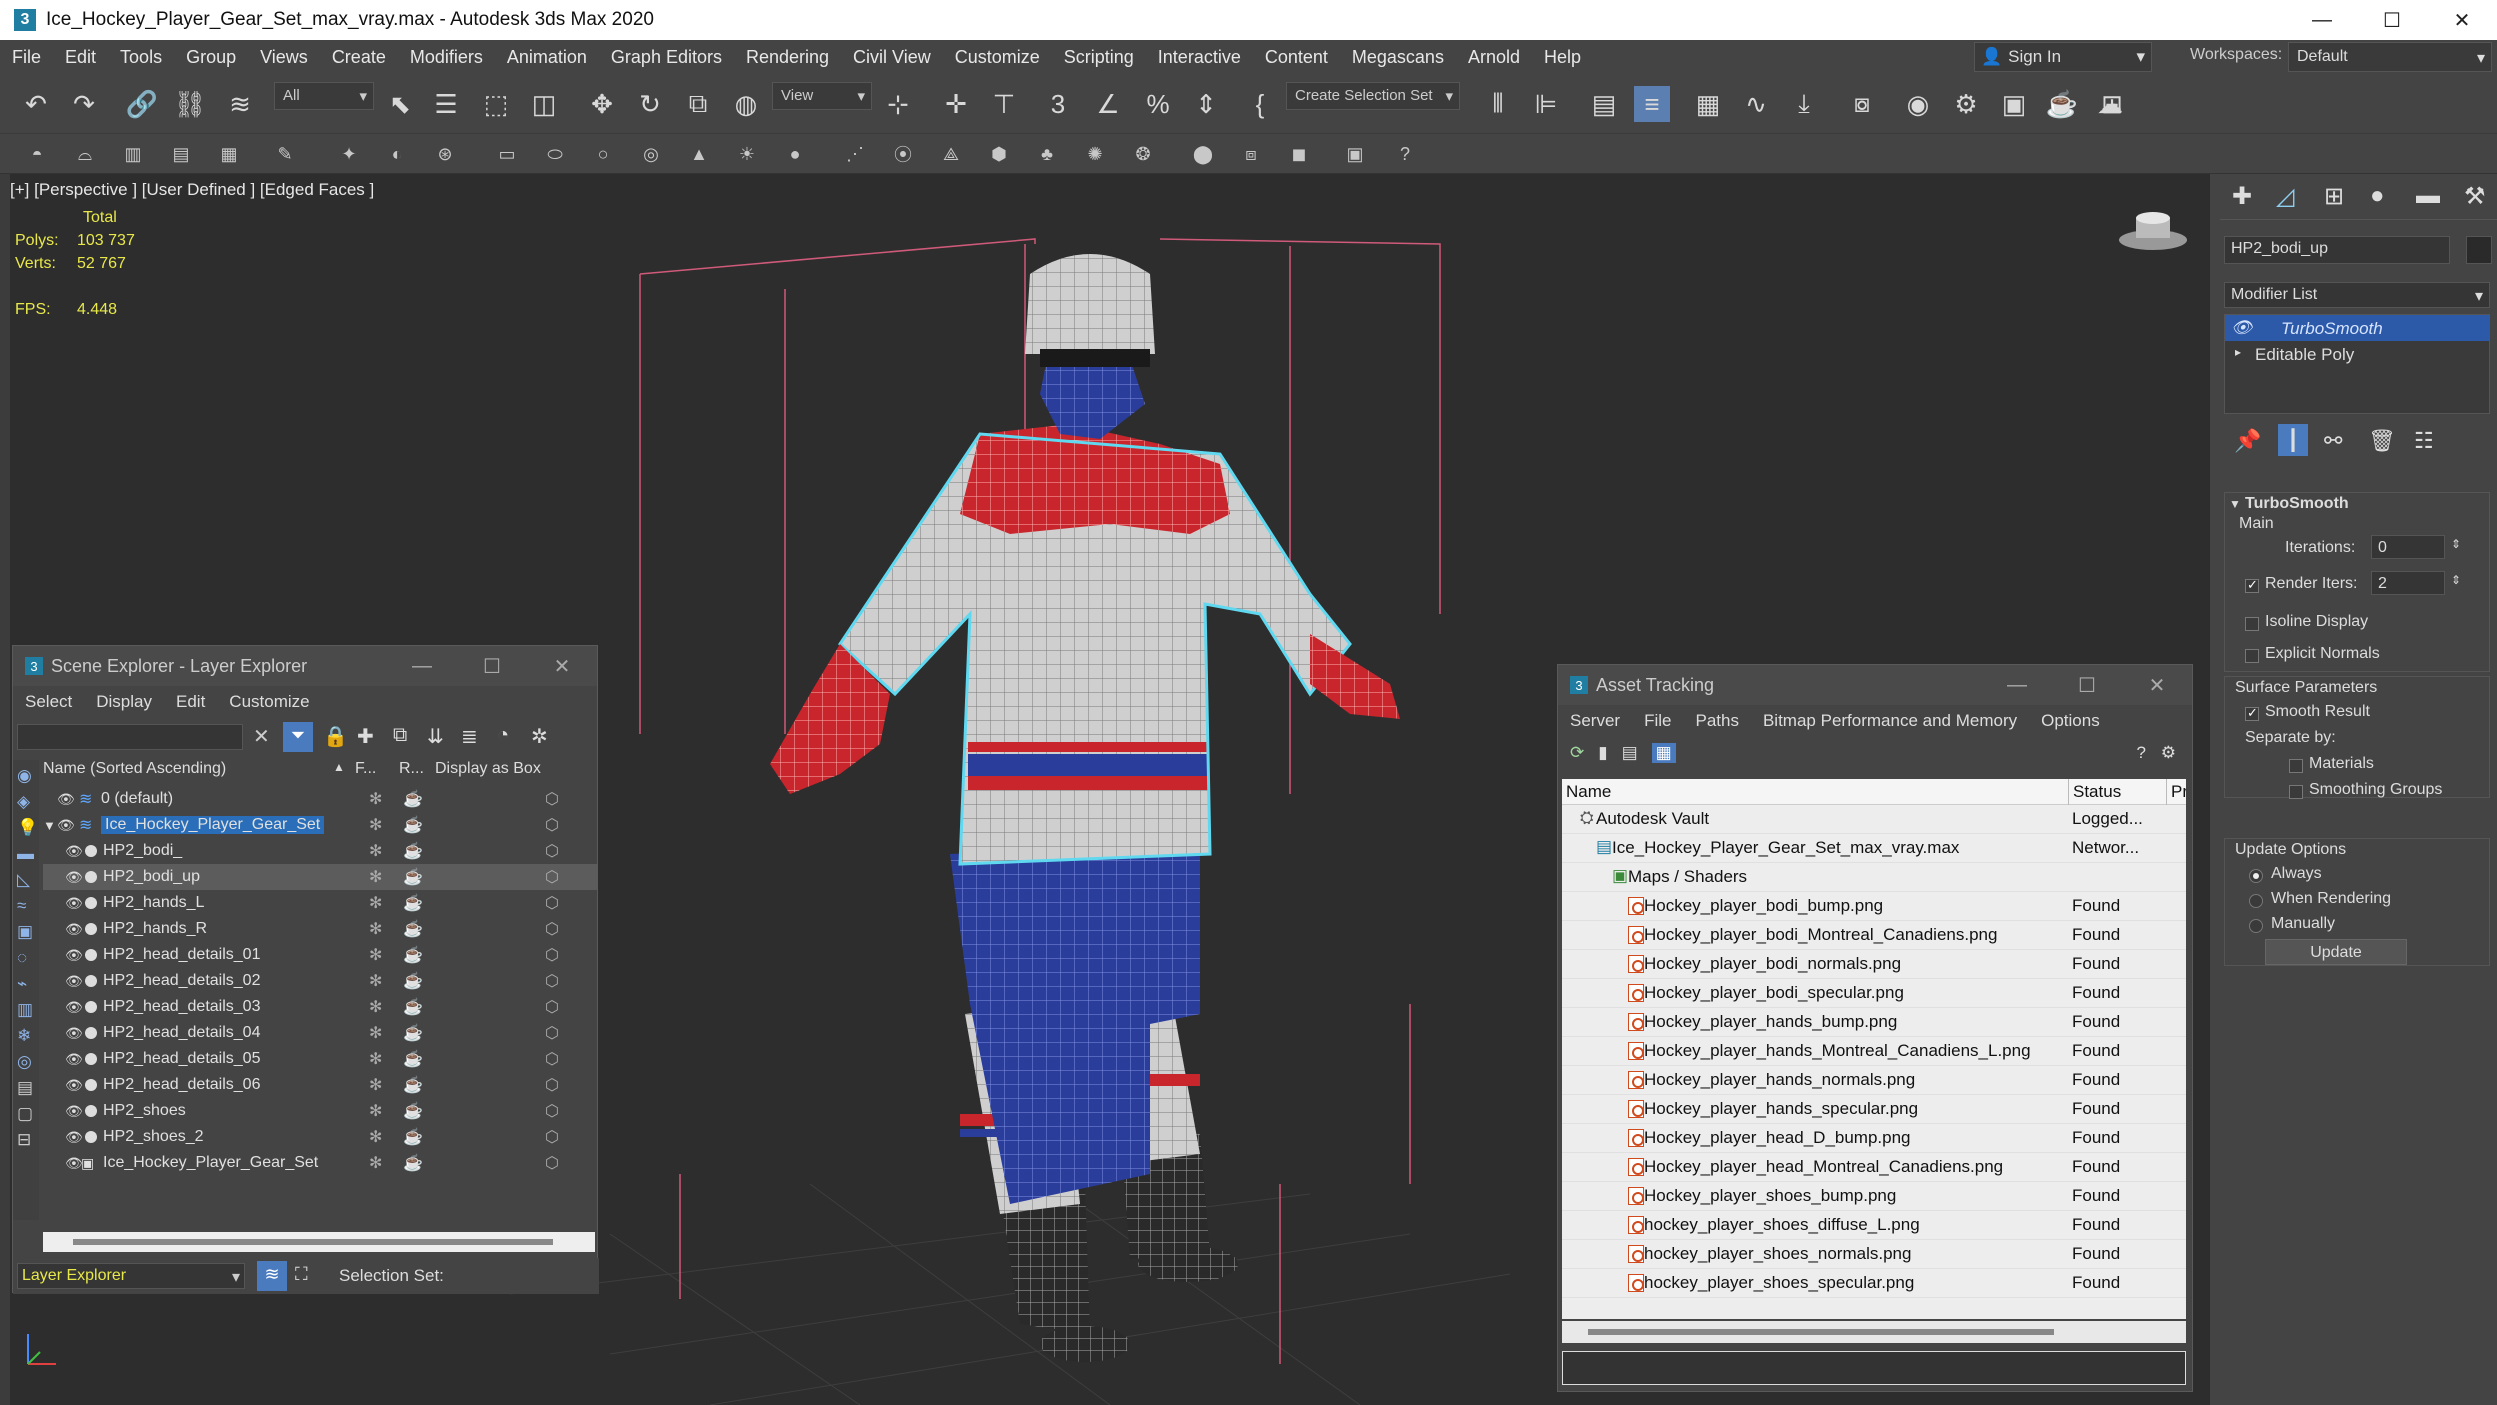  Describe the element at coordinates (603, 154) in the screenshot. I see `circle-shape-icon: ○` at that location.